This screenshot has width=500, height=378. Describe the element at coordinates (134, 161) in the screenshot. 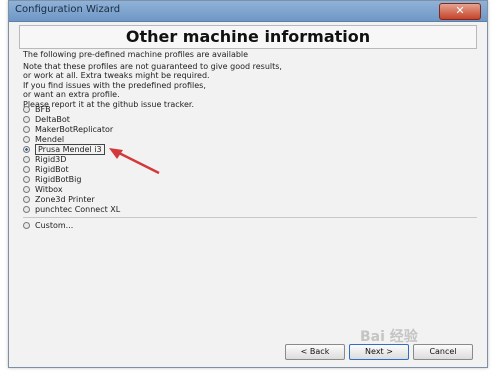

I see `red-arrow-annotation` at that location.